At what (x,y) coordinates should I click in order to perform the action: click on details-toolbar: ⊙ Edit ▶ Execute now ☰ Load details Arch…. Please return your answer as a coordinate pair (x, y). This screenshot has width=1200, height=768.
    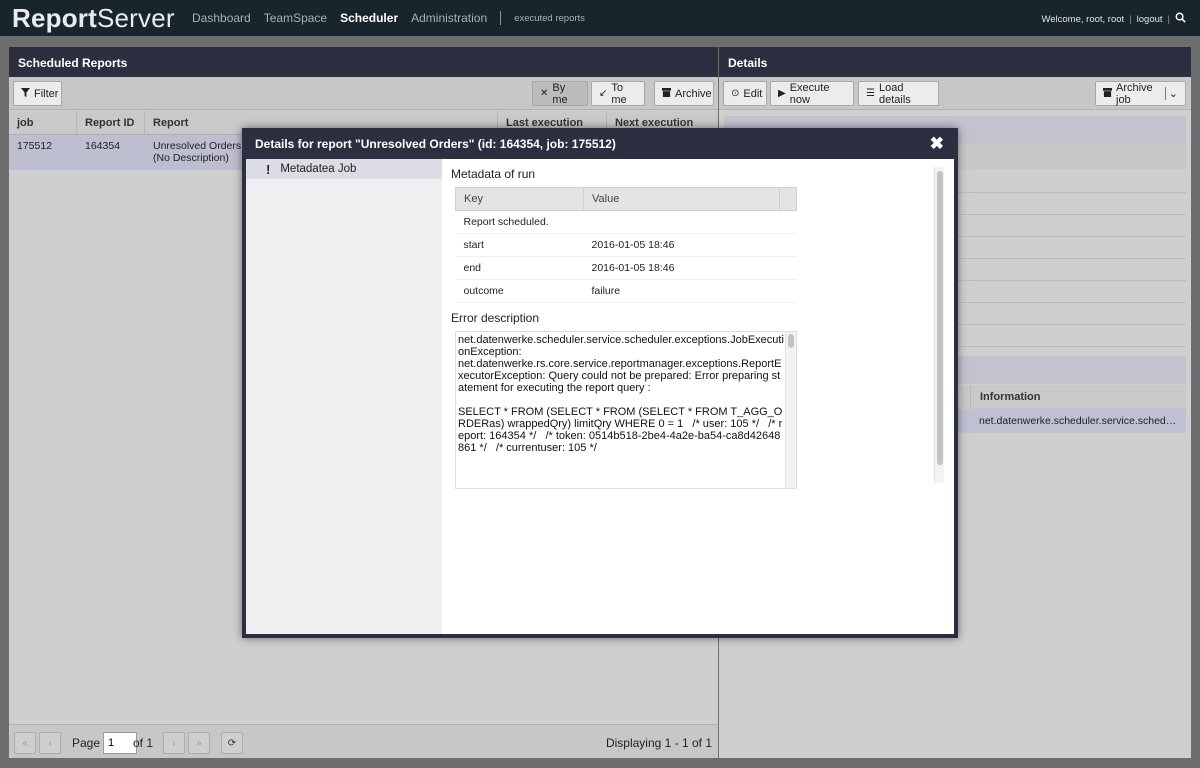
    Looking at the image, I should click on (955, 93).